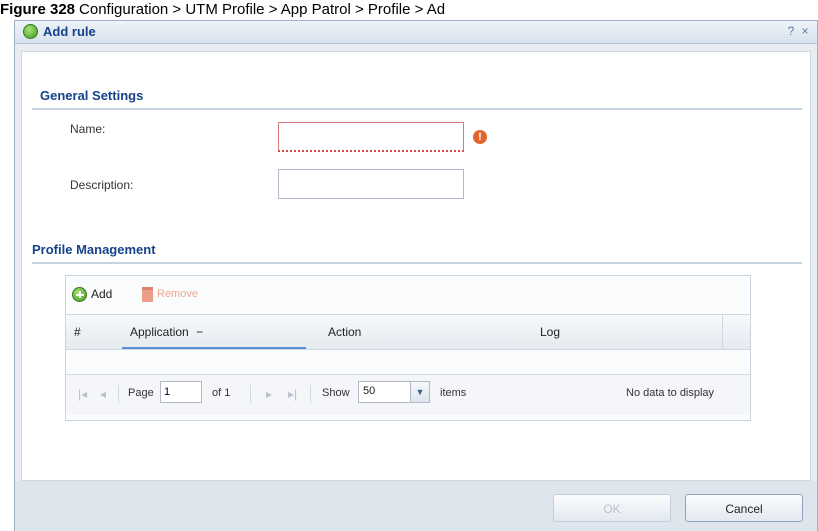 The width and height of the screenshot is (818, 531). What do you see at coordinates (670, 393) in the screenshot?
I see `pager-status: No data to display` at bounding box center [670, 393].